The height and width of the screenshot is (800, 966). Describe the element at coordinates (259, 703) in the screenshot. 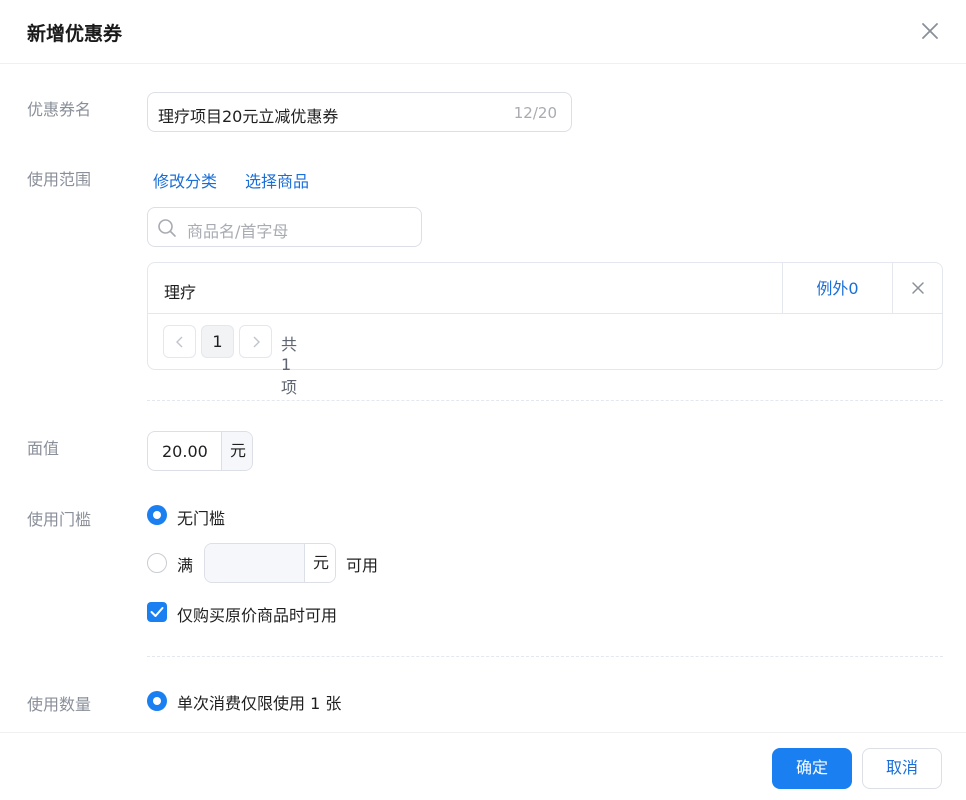

I see `single-use-label: 单次消费仅限使用 1 张` at that location.